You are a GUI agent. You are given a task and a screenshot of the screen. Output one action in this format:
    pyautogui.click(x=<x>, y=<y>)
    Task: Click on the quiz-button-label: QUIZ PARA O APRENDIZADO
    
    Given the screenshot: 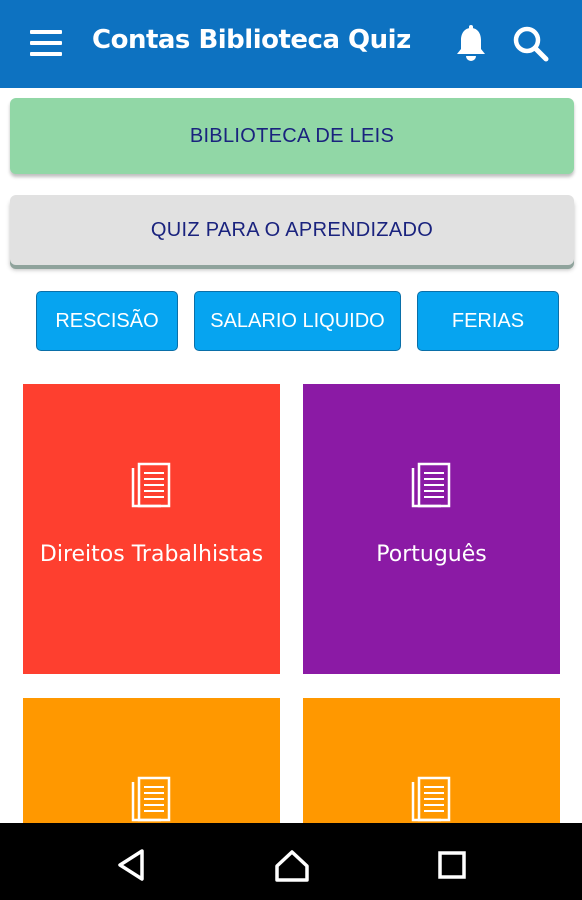 What is the action you would take?
    pyautogui.click(x=292, y=229)
    